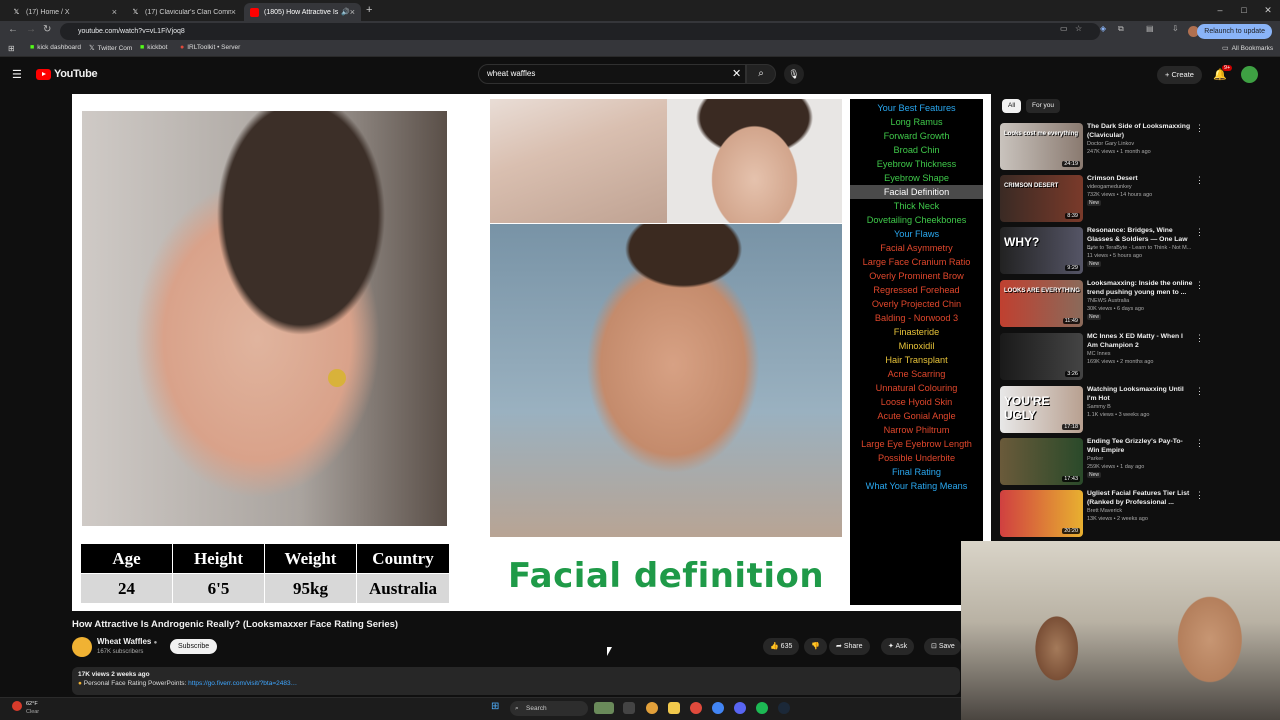 The image size is (1280, 720). Describe the element at coordinates (1103, 28) in the screenshot. I see `extension-icon: ◈` at that location.